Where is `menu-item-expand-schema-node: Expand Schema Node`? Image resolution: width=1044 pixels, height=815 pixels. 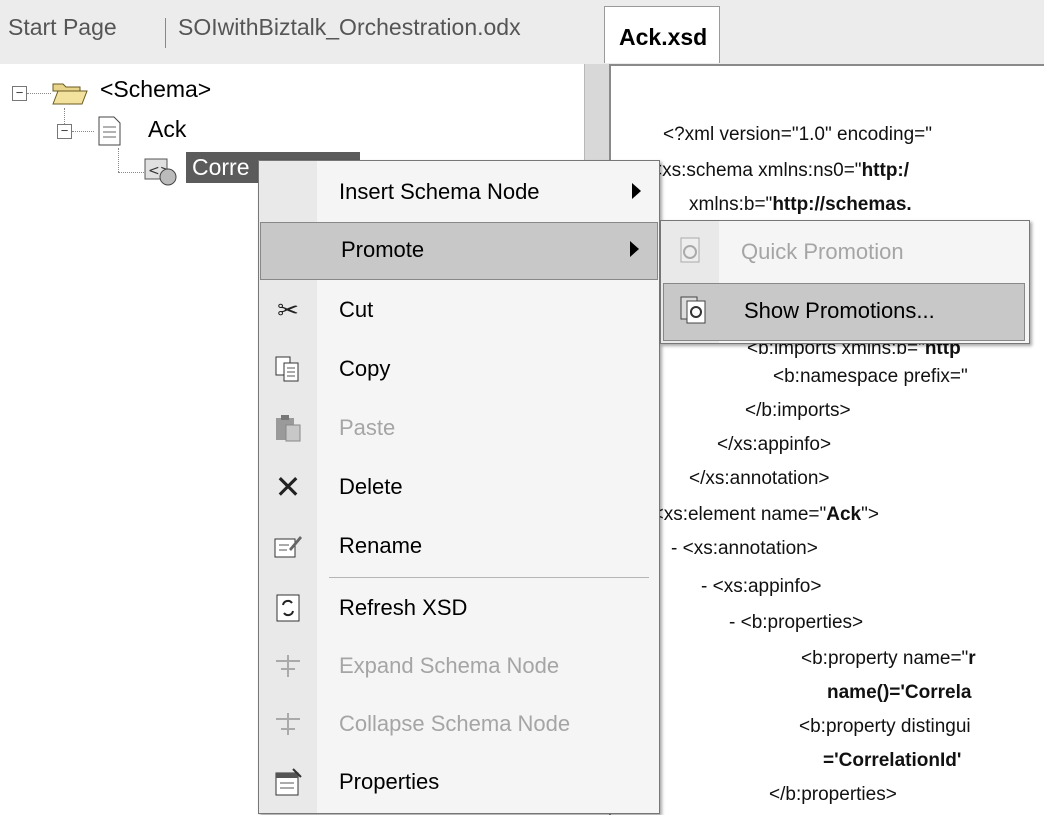 menu-item-expand-schema-node: Expand Schema Node is located at coordinates (459, 667).